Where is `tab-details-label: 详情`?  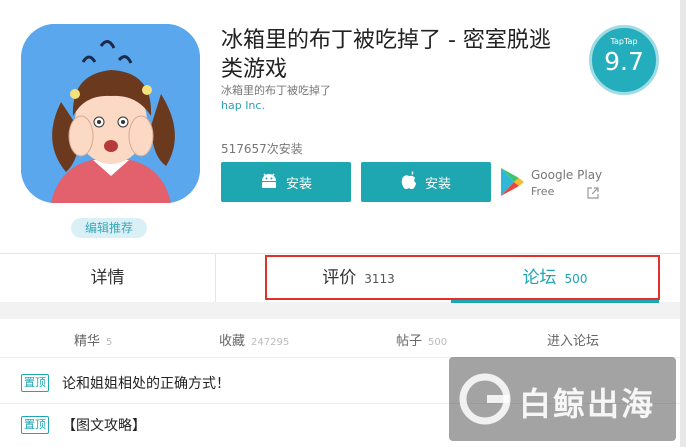
tab-details-label: 详情 is located at coordinates (107, 278).